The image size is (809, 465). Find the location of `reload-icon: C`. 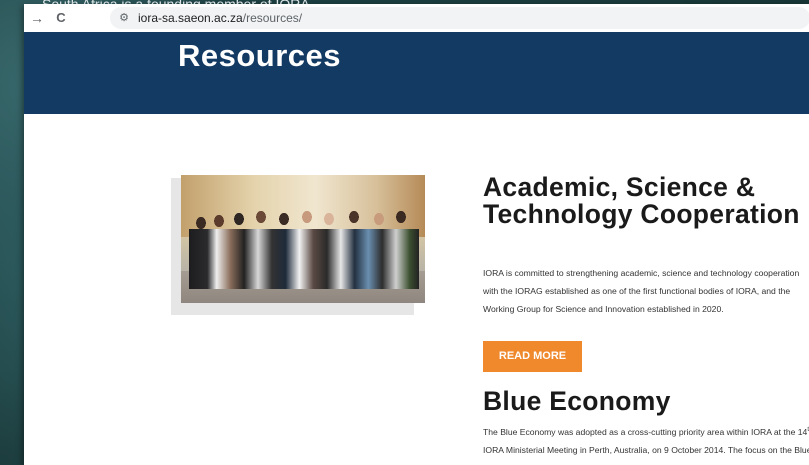

reload-icon: C is located at coordinates (61, 18).